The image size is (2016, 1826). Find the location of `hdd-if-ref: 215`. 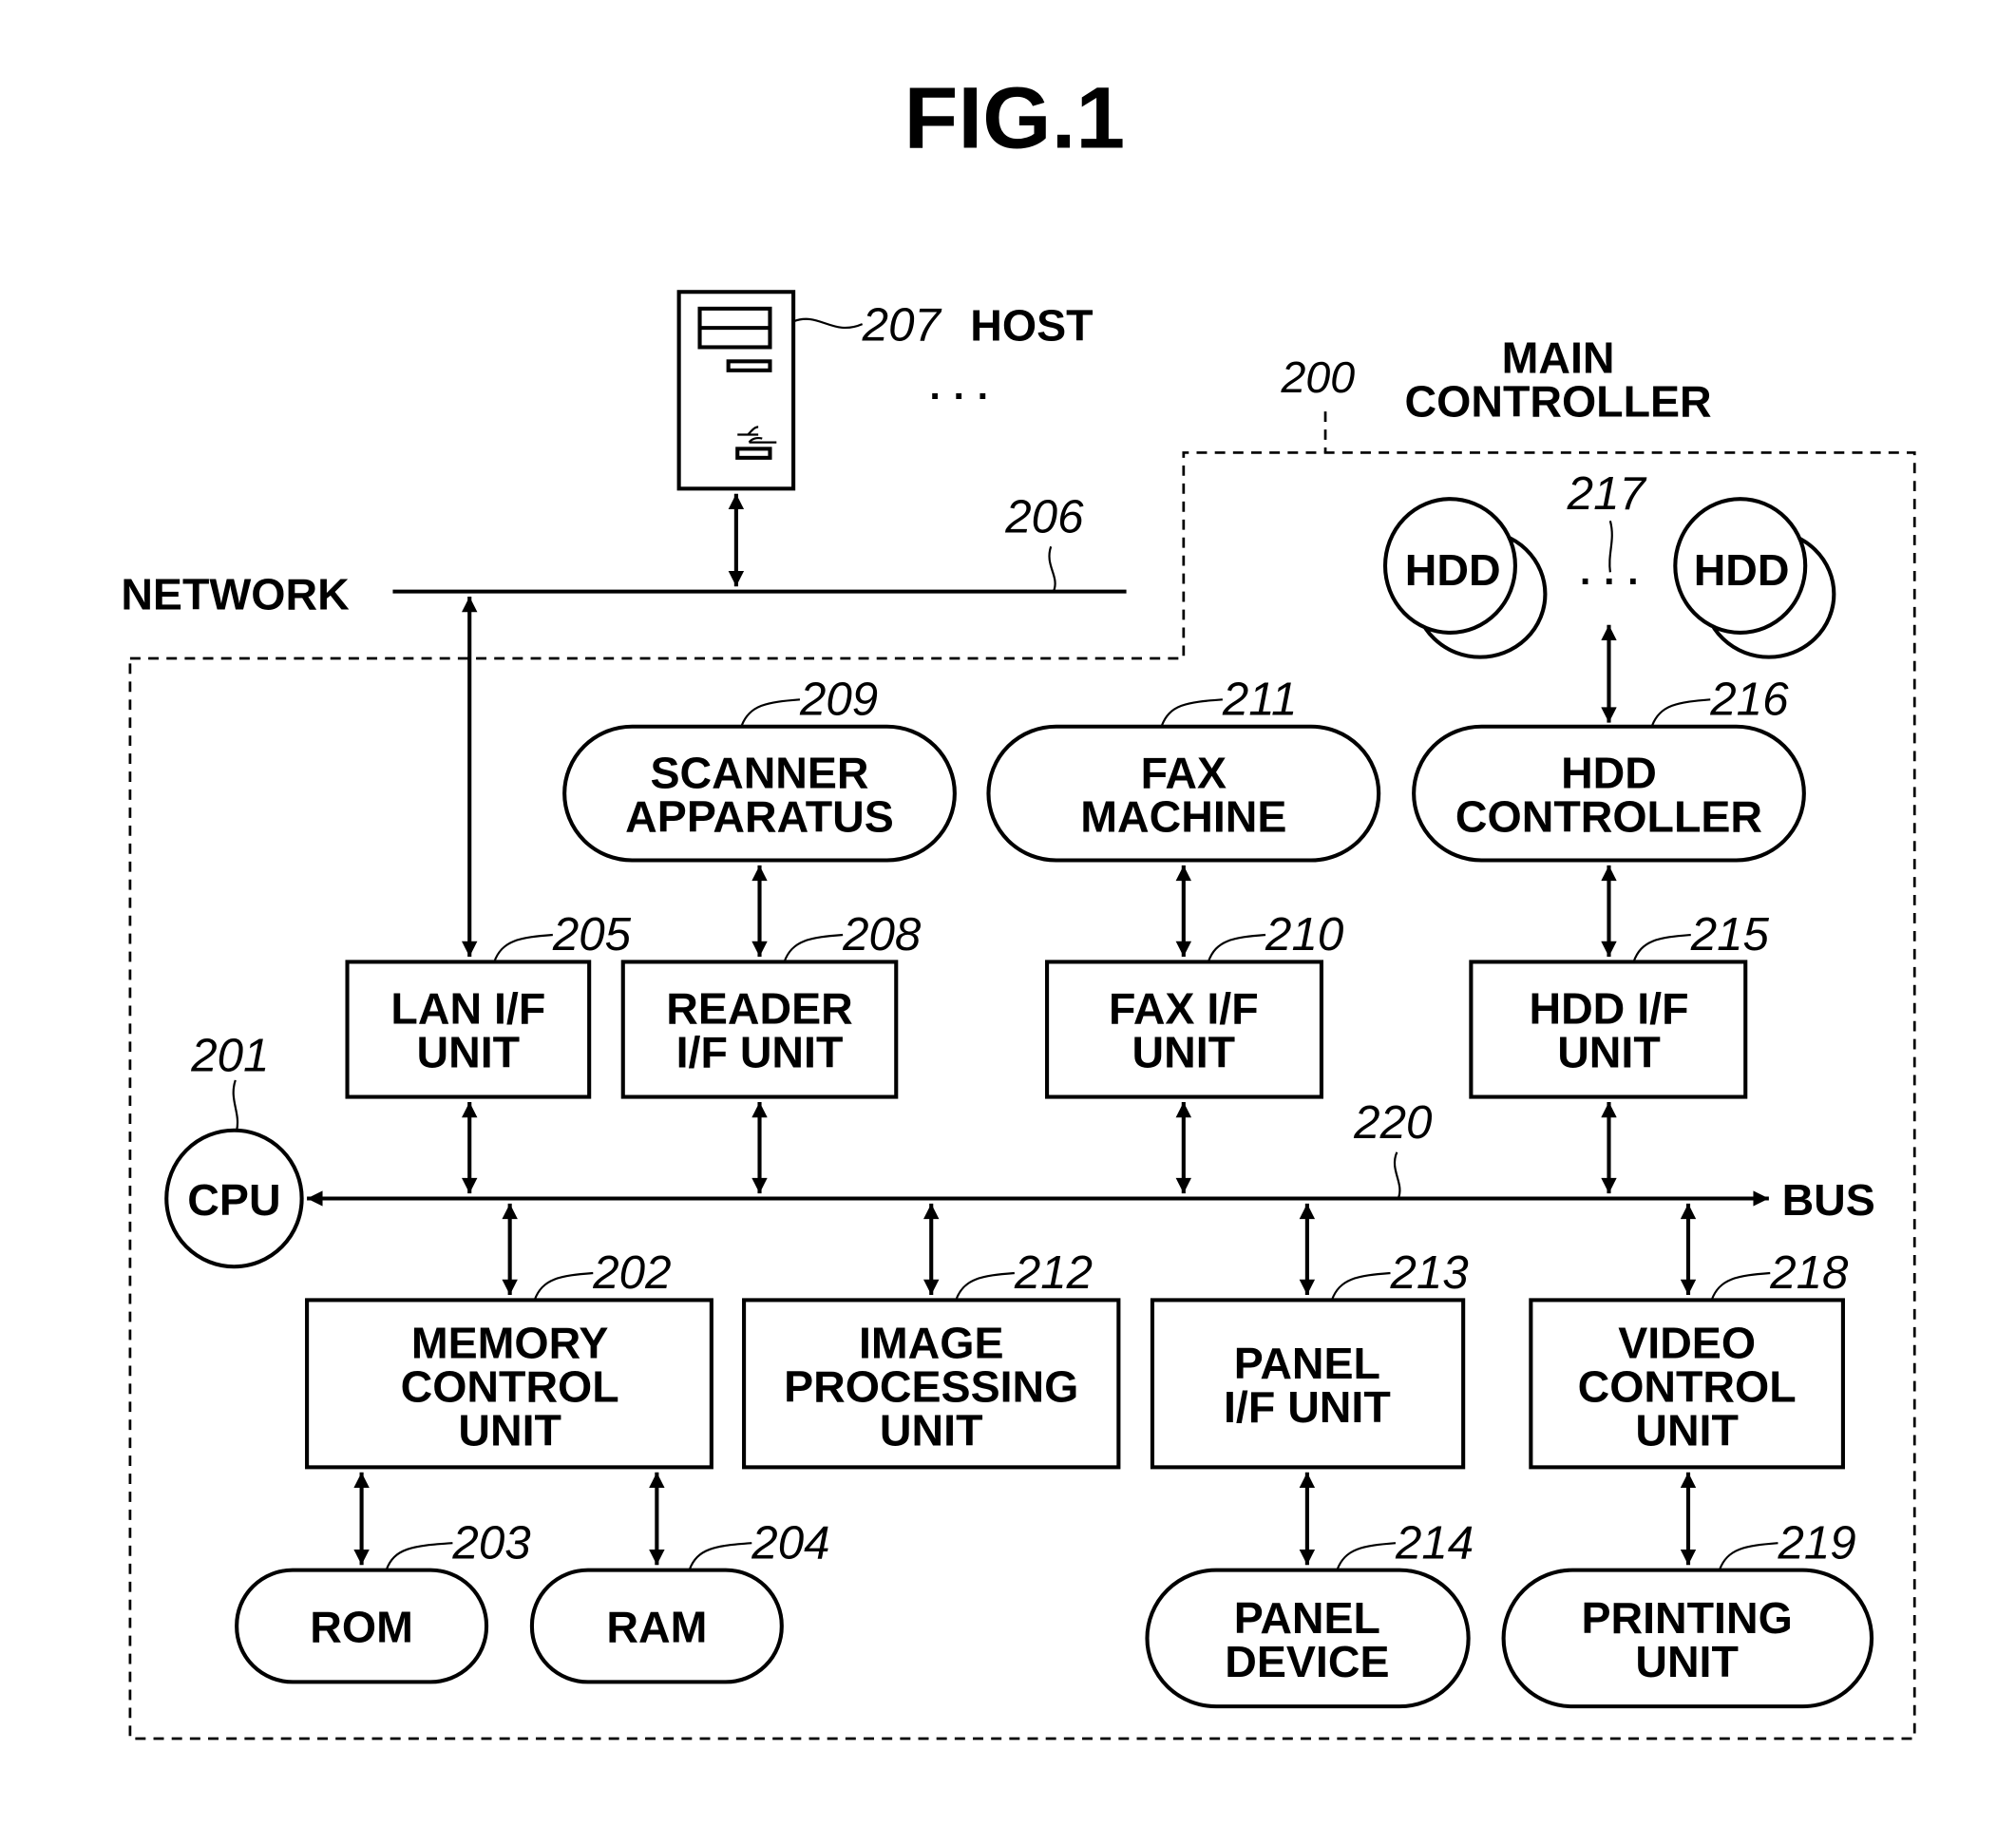

hdd-if-ref: 215 is located at coordinates (1730, 935).